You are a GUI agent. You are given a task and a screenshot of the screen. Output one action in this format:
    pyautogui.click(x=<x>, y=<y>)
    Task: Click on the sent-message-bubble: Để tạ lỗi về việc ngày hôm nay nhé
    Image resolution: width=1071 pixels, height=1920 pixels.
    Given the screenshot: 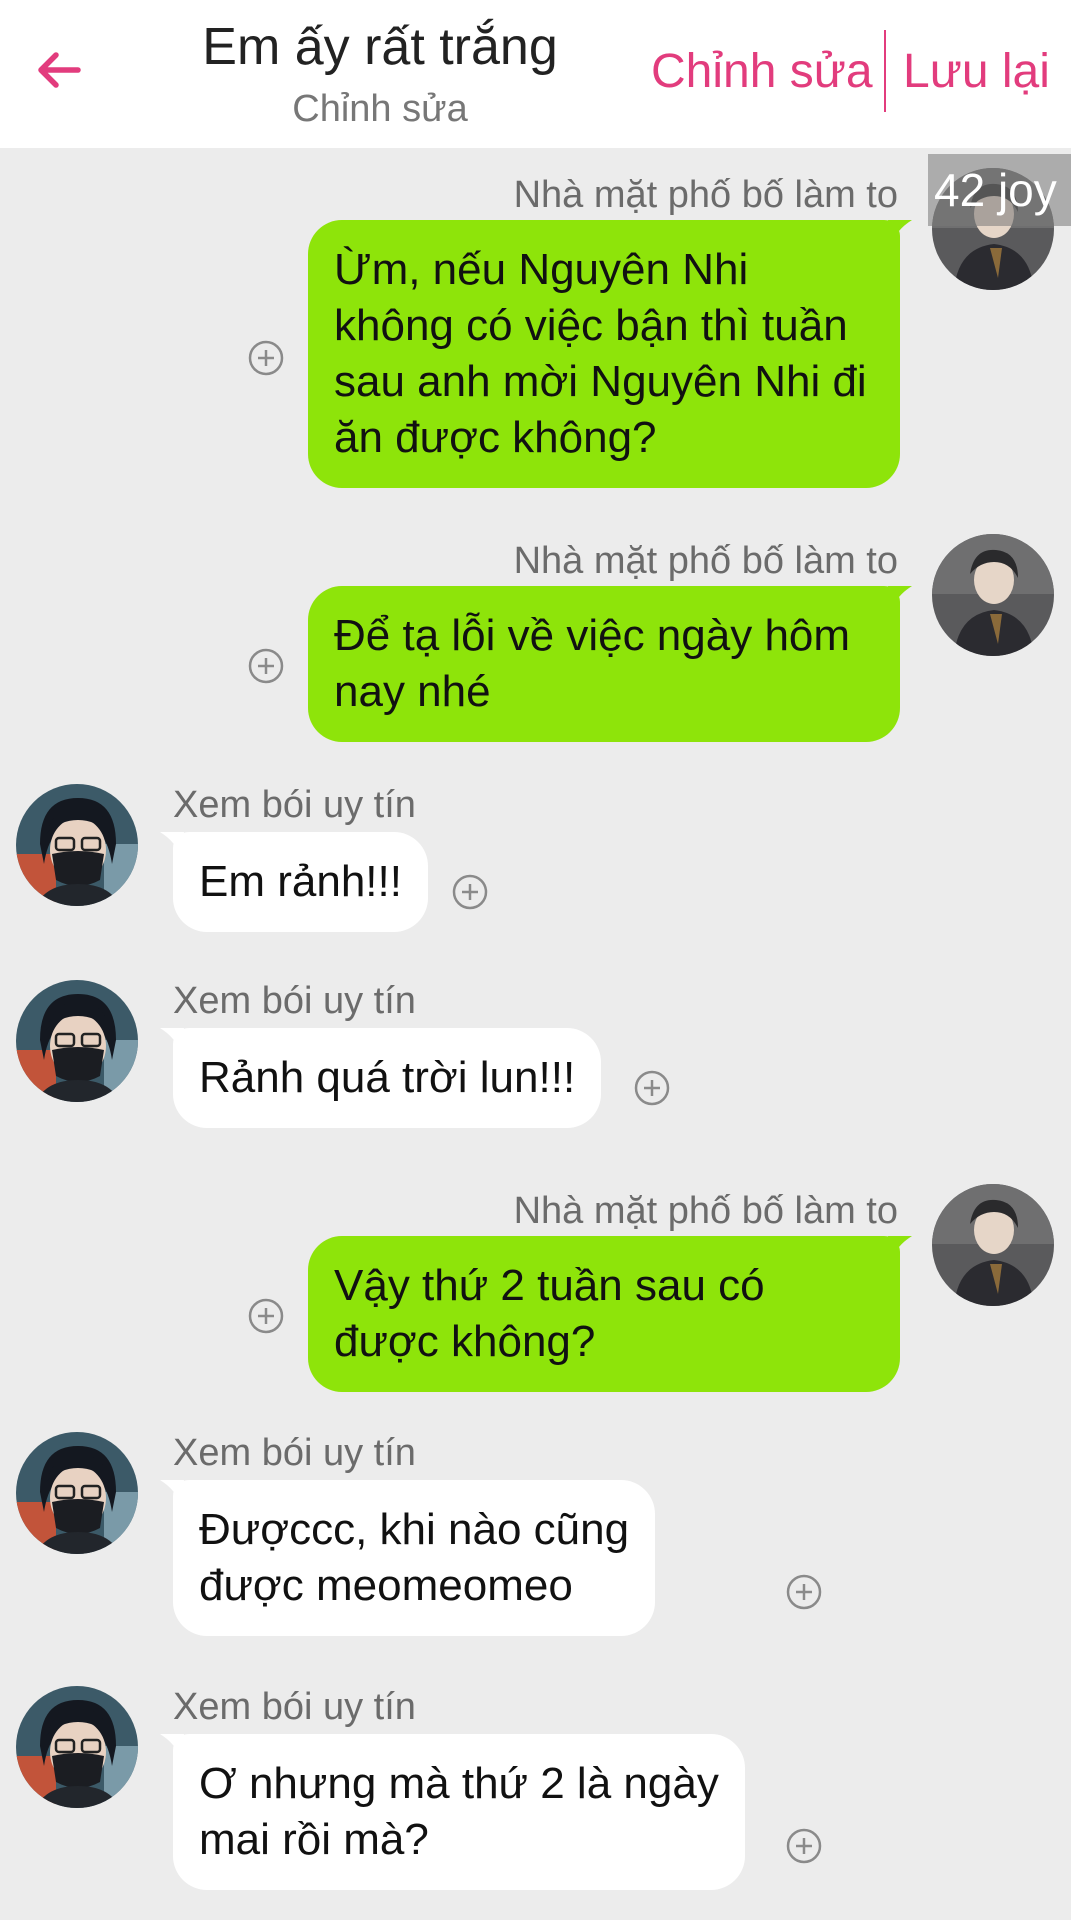 What is the action you would take?
    pyautogui.click(x=604, y=664)
    